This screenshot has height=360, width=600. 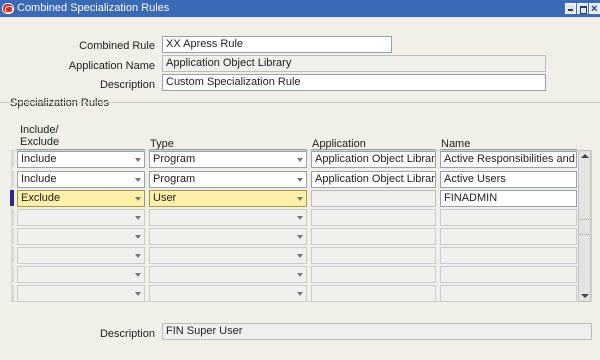 I want to click on maximize-icon, so click(x=582, y=8).